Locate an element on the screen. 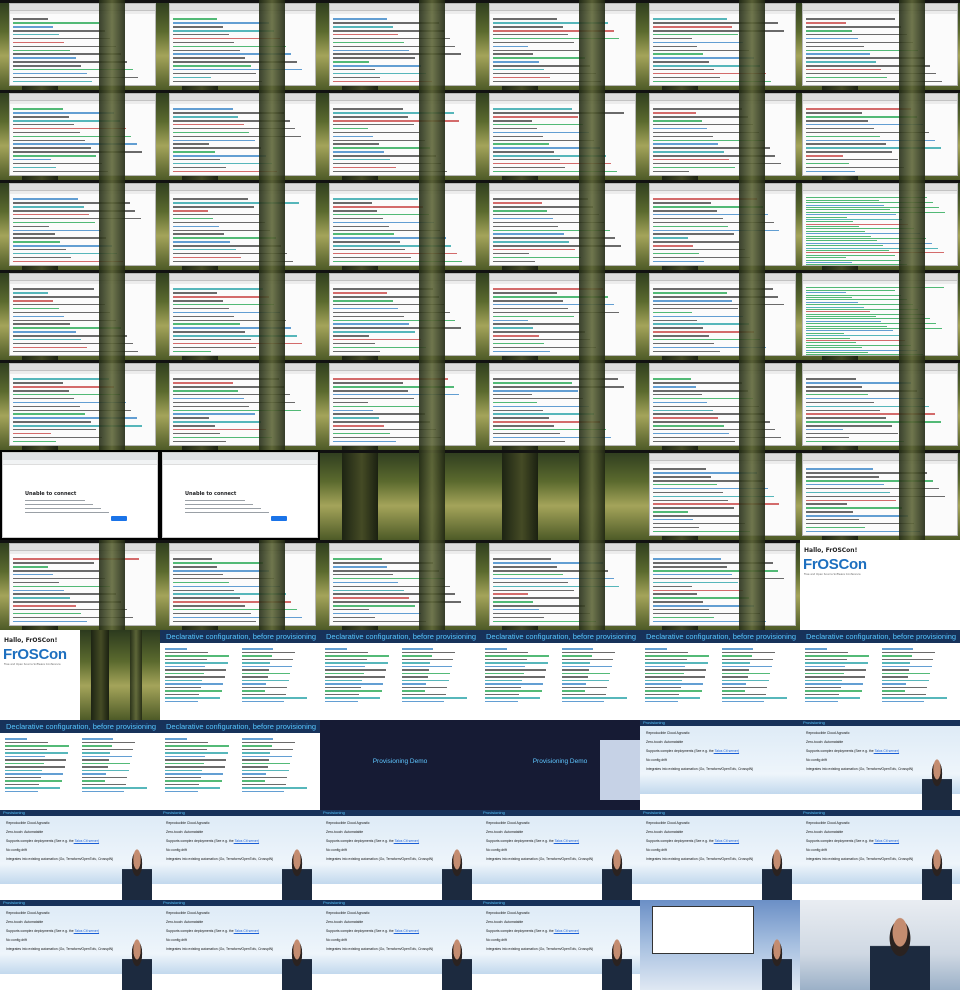 Image resolution: width=960 pixels, height=990 pixels. thumbnail: Provisioning Demo is located at coordinates (560, 765).